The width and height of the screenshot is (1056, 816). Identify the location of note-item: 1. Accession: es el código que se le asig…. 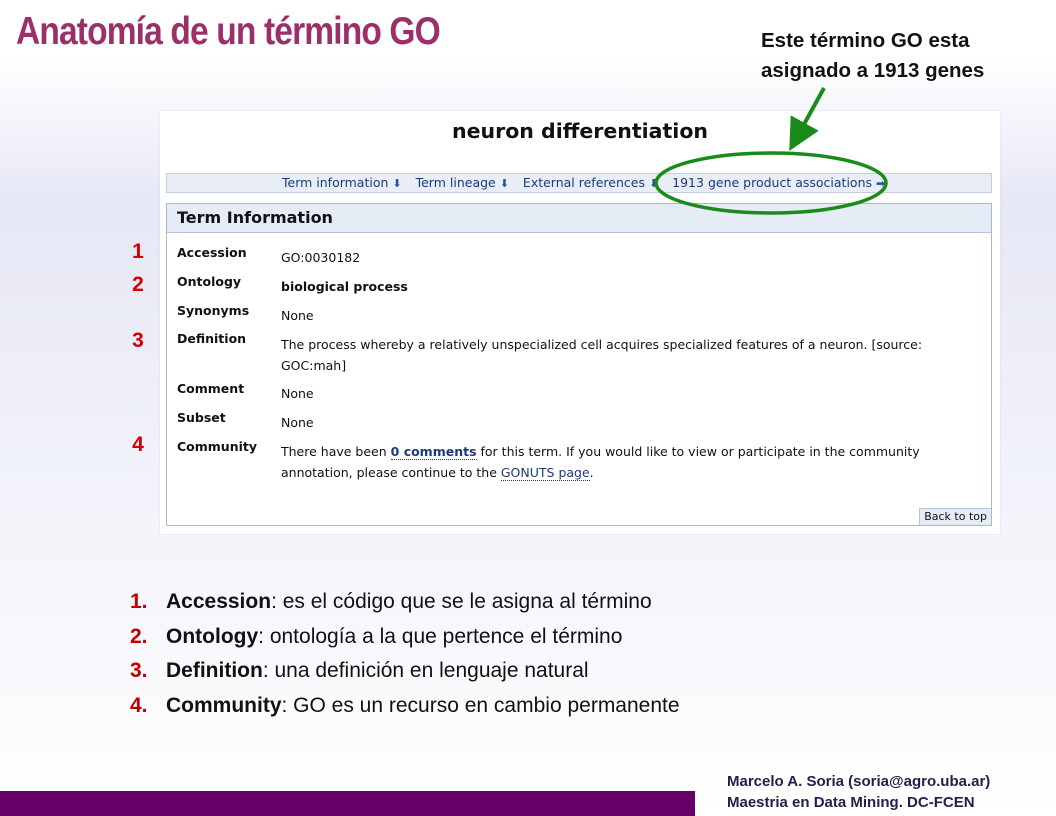
(391, 601).